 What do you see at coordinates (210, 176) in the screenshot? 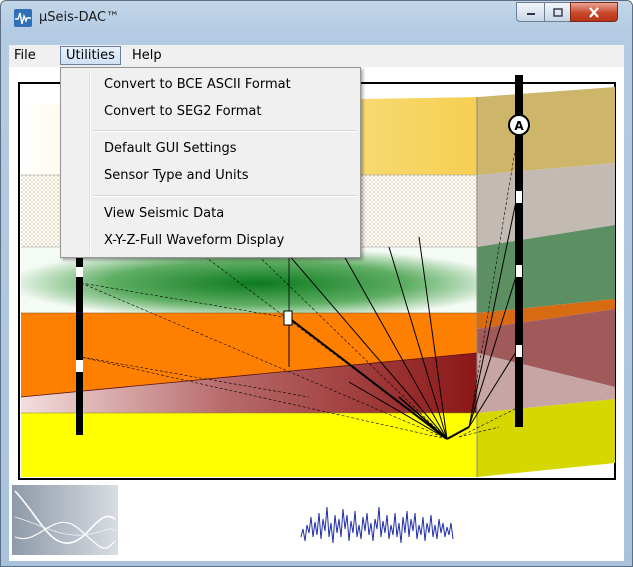
I see `menu-item-sensor-type-units: Sensor Type and Units` at bounding box center [210, 176].